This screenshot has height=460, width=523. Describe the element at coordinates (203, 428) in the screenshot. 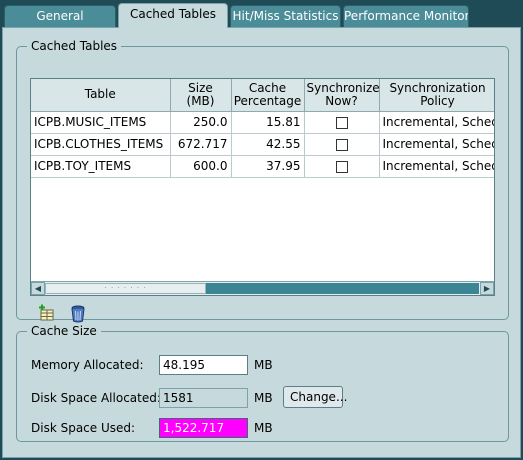

I see `disk-space-used-bar: 1,522.717` at that location.